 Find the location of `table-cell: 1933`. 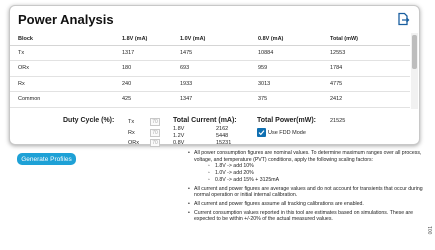

table-cell: 1933 is located at coordinates (211, 84).